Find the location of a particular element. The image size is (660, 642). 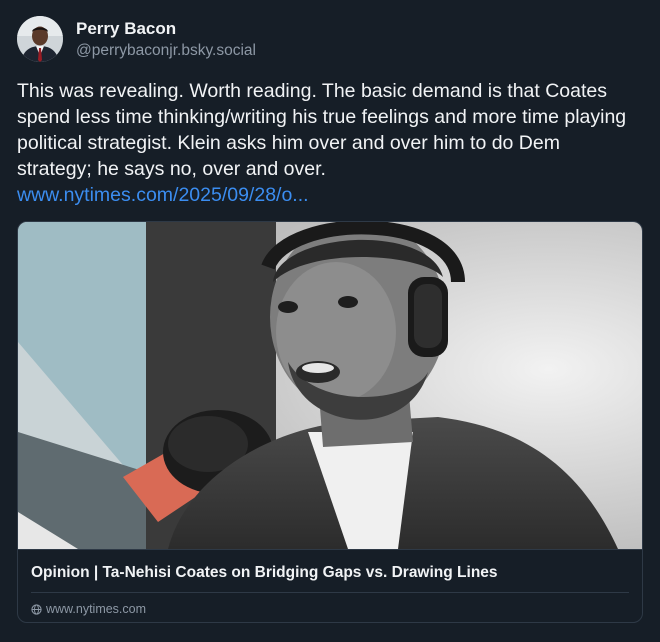

avatar-image is located at coordinates (40, 39).